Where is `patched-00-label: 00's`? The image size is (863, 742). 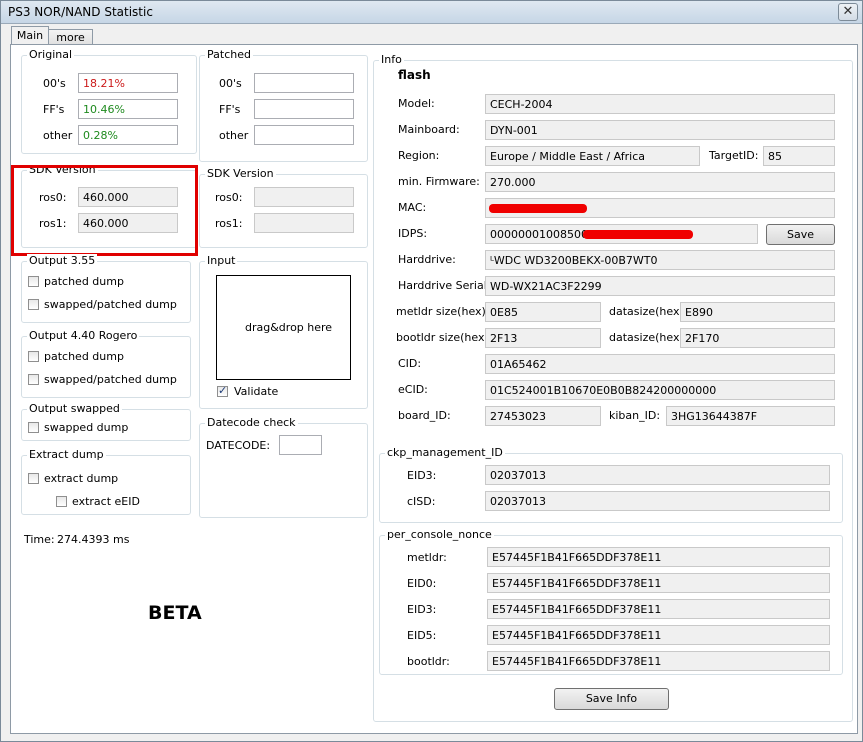 patched-00-label: 00's is located at coordinates (230, 83).